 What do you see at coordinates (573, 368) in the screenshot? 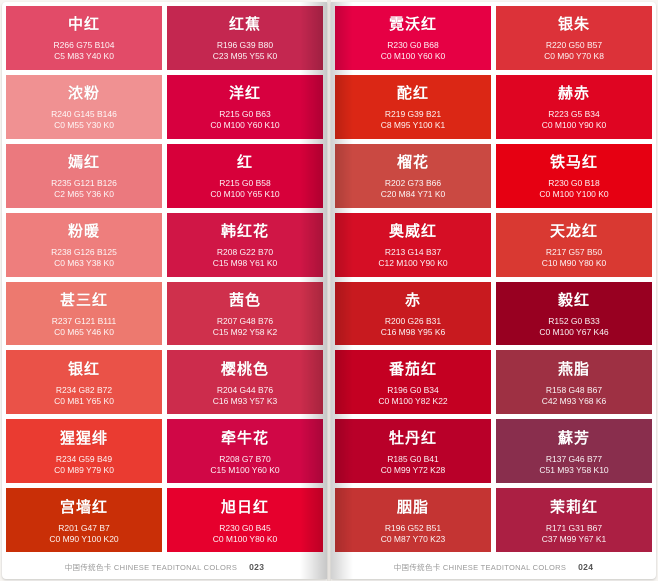
I see `color-name: 燕脂` at bounding box center [573, 368].